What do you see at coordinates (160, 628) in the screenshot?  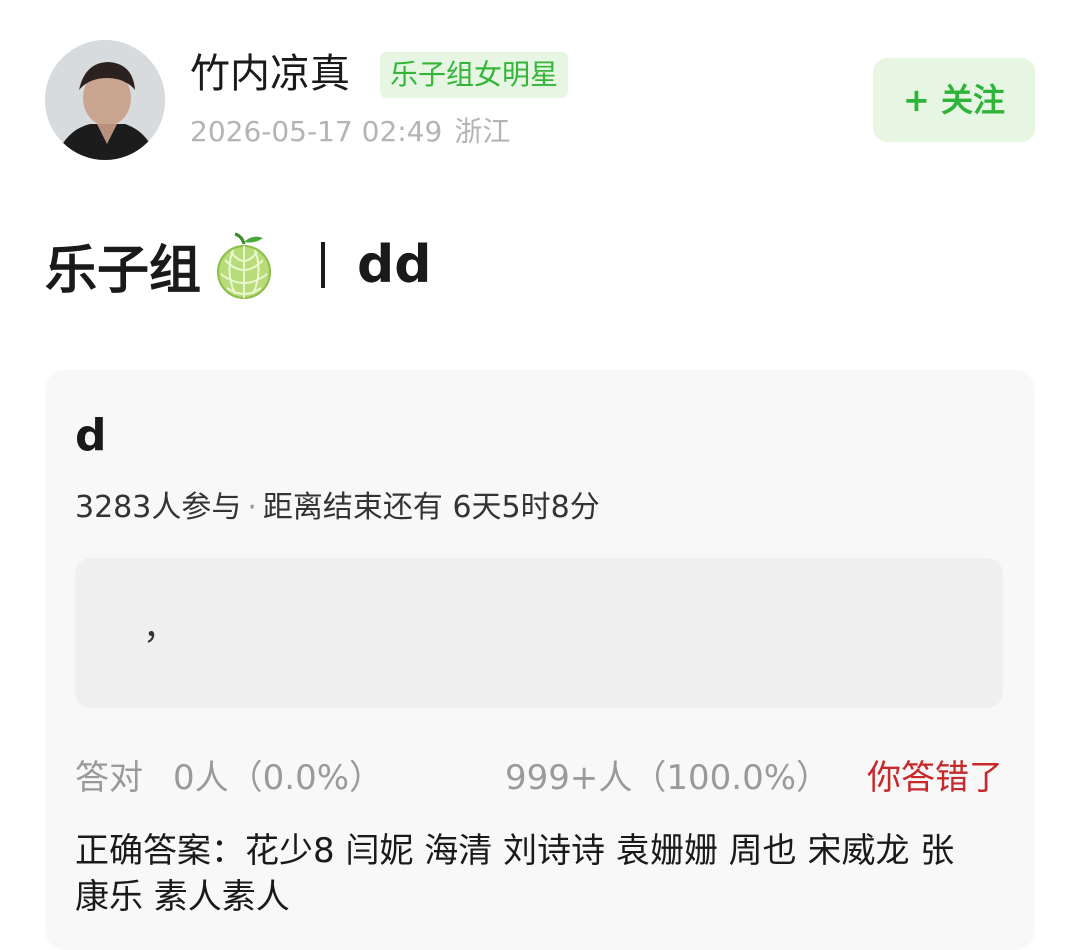 I see `answer-value: ，` at bounding box center [160, 628].